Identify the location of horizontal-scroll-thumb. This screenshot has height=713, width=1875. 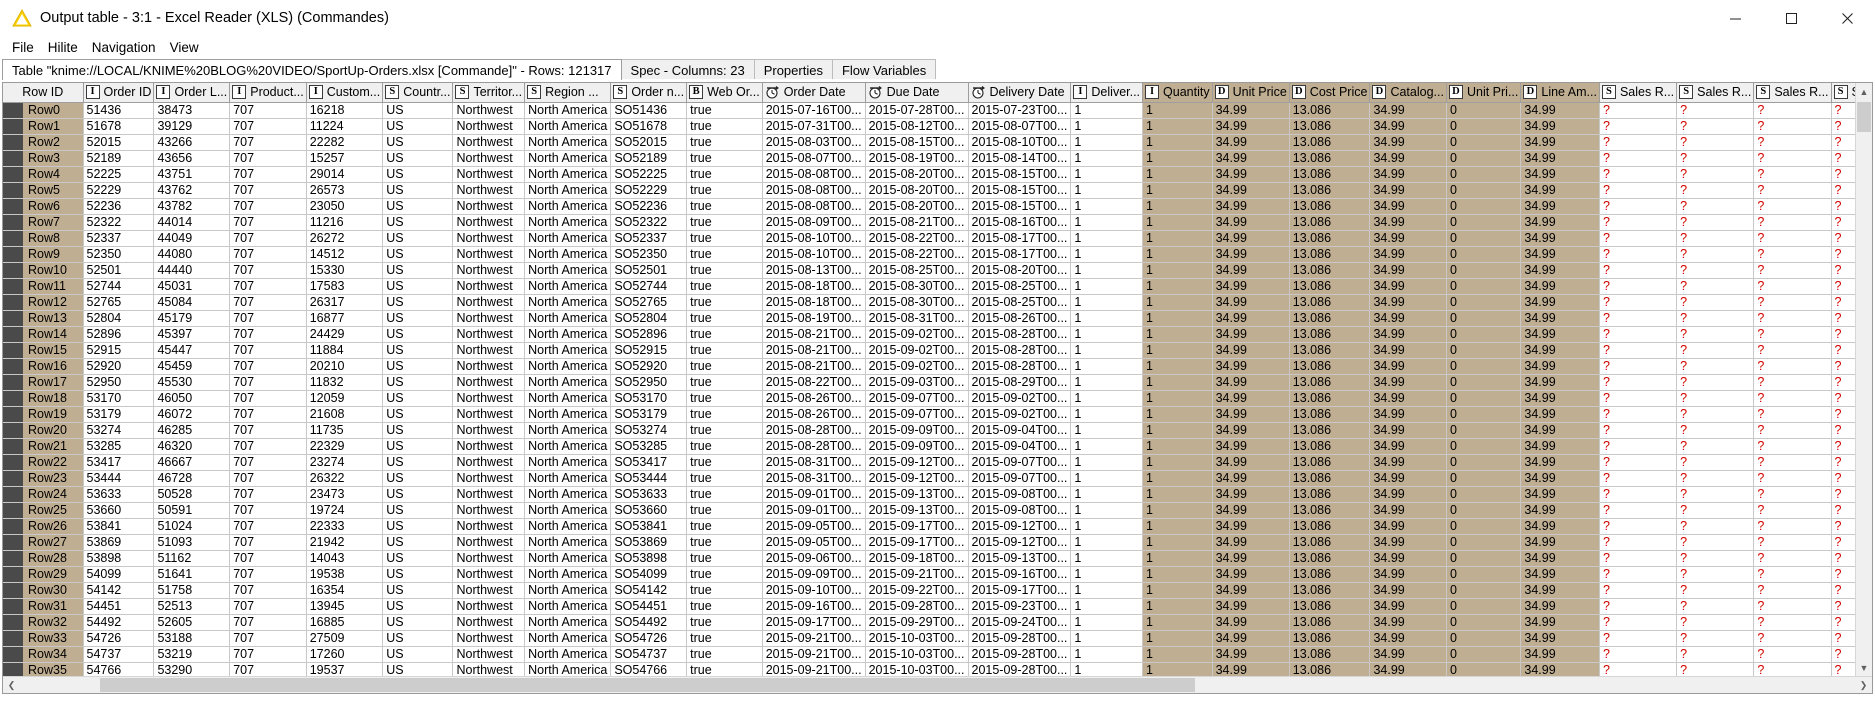
(647, 685).